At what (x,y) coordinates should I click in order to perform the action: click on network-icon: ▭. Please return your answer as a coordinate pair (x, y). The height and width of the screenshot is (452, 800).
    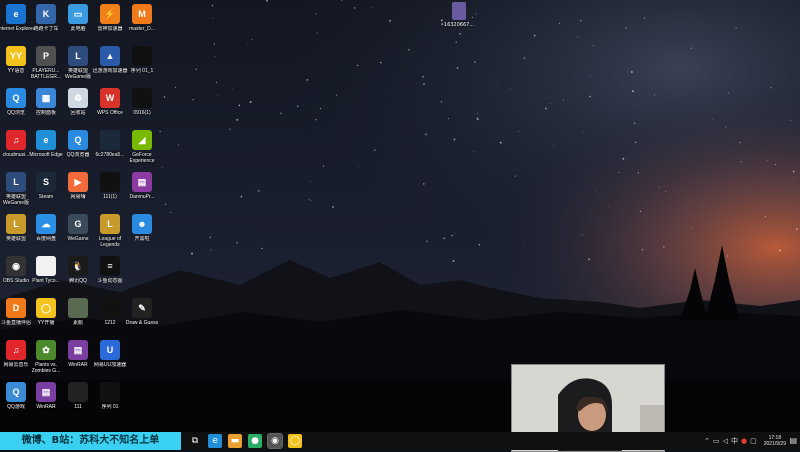
    Looking at the image, I should click on (716, 441).